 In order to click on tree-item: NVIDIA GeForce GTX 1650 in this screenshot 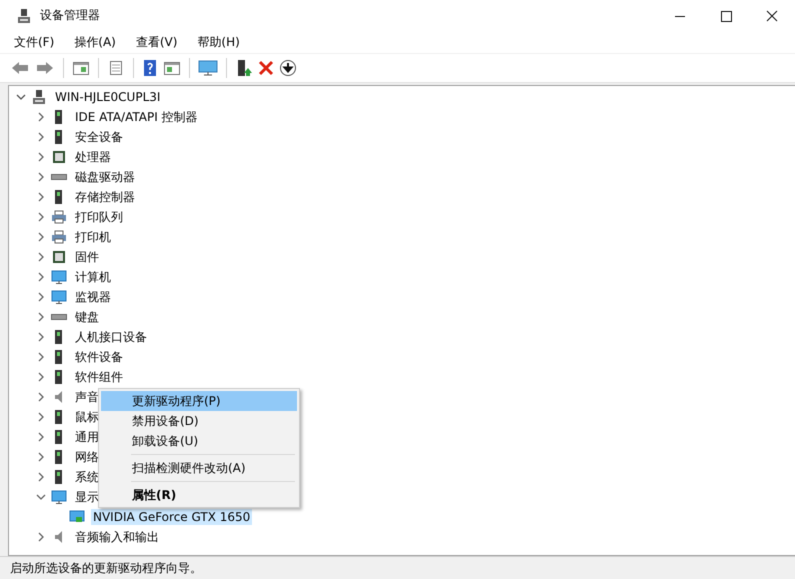, I will do `click(171, 517)`.